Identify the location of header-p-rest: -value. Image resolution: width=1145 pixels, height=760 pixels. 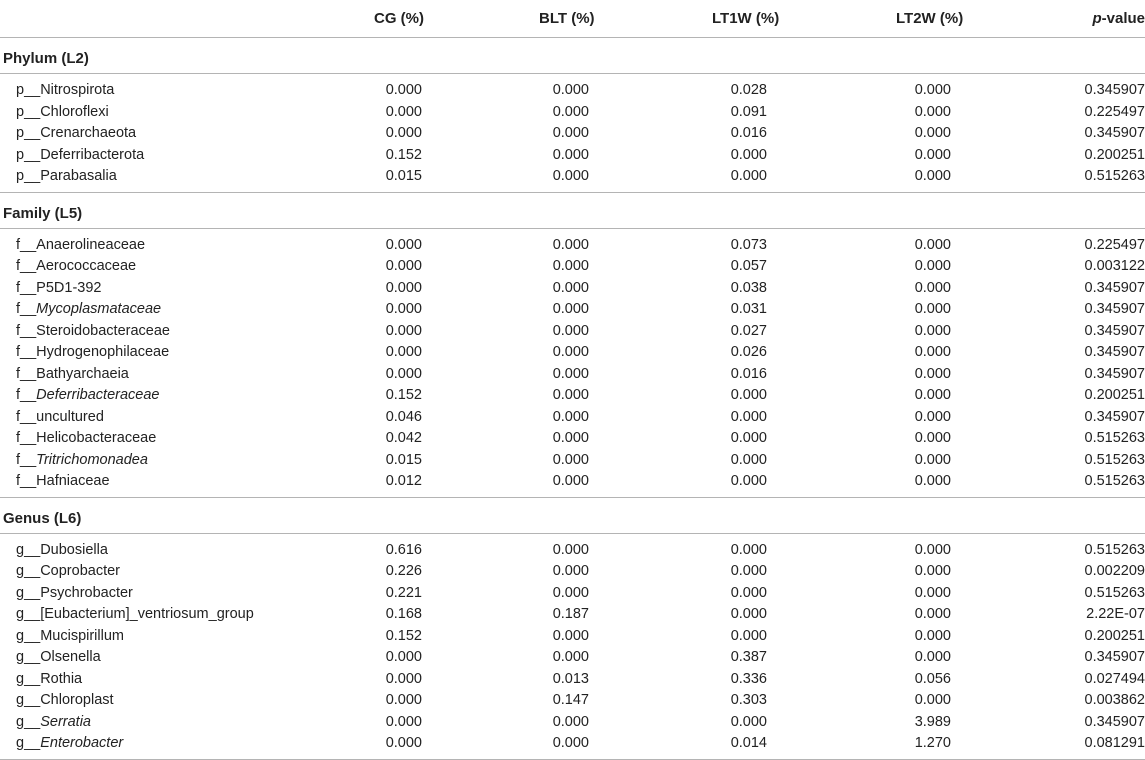
(1123, 18).